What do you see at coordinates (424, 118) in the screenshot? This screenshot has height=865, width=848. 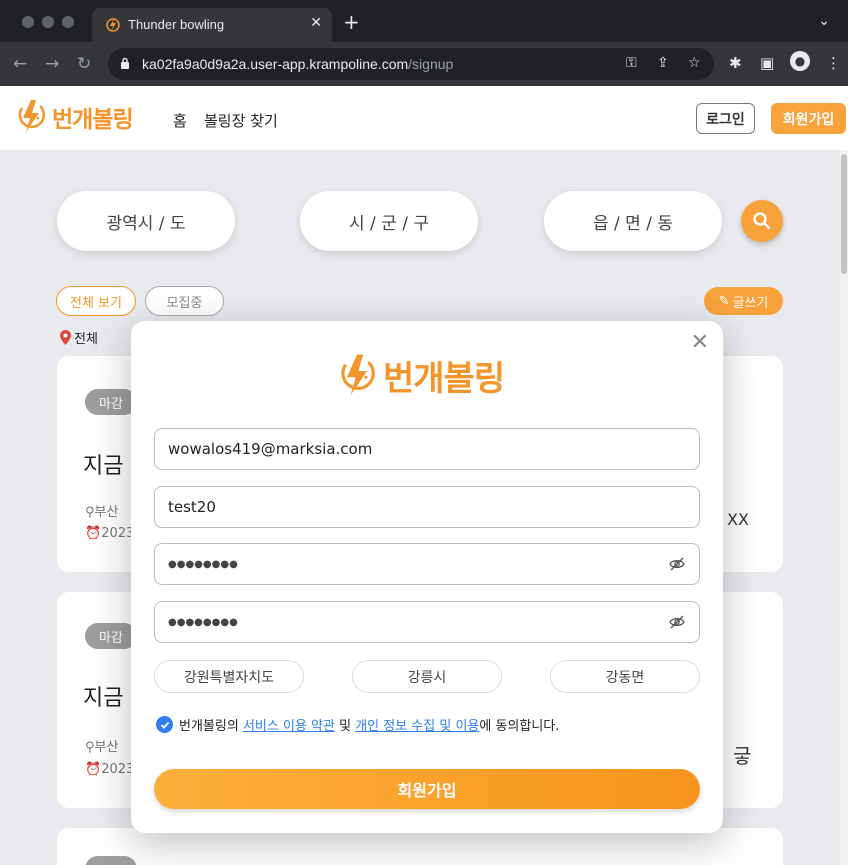 I see `app-header: 번개볼링 홈 볼링장 찾기 로그인 회원가입` at bounding box center [424, 118].